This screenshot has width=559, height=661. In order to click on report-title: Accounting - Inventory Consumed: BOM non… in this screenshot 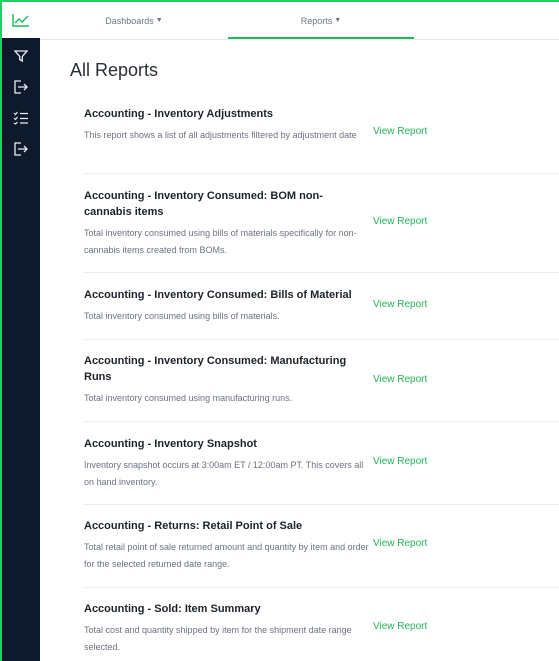, I will do `click(203, 204)`.